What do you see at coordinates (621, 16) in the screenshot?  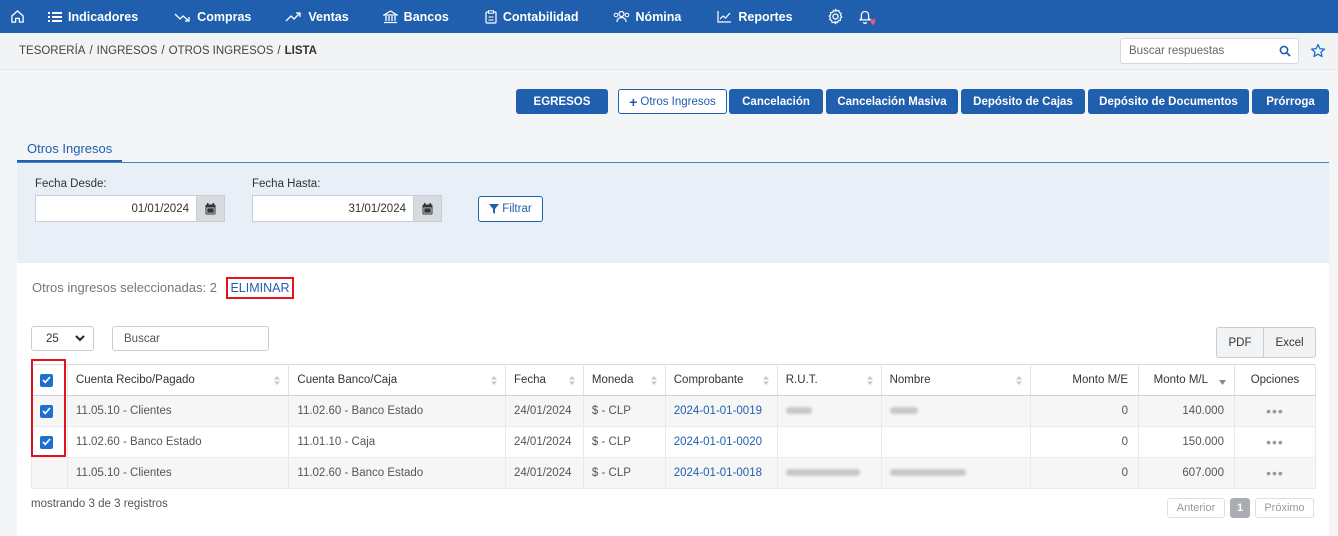 I see `users-icon` at bounding box center [621, 16].